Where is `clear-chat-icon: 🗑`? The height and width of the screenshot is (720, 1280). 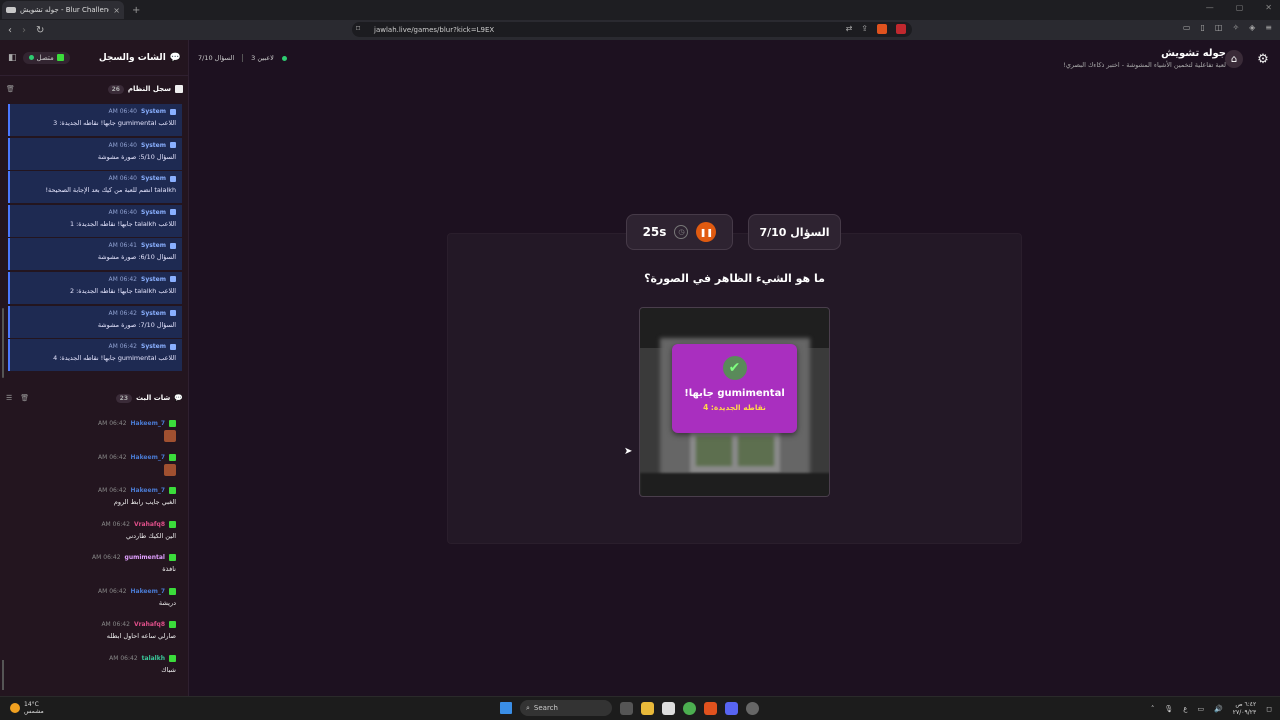
clear-chat-icon: 🗑 is located at coordinates (24, 398).